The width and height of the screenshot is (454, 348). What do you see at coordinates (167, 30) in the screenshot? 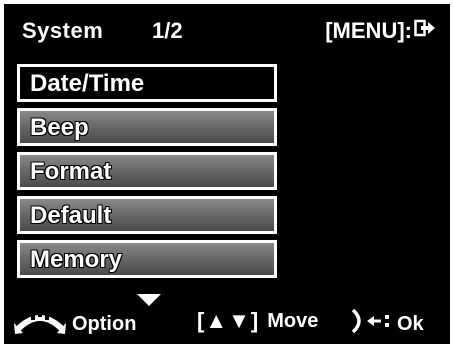
I see `page-indicator: 1/2` at bounding box center [167, 30].